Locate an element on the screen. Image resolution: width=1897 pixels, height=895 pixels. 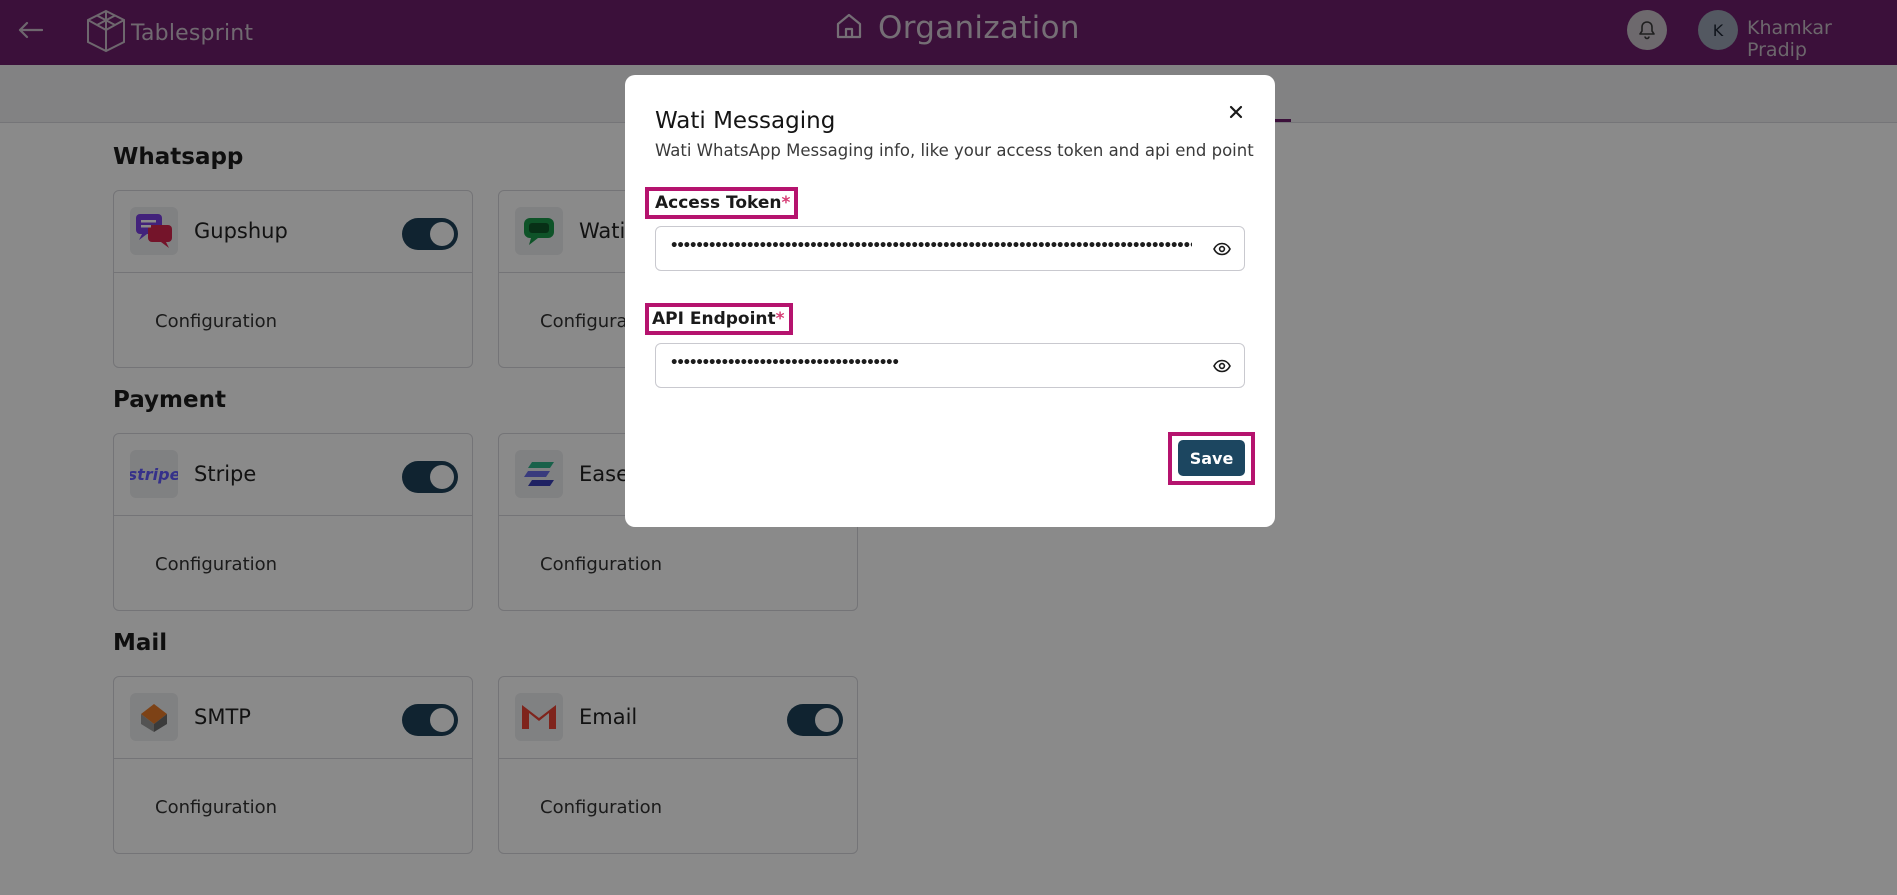
dialog-title: Wati Messaging is located at coordinates (745, 121).